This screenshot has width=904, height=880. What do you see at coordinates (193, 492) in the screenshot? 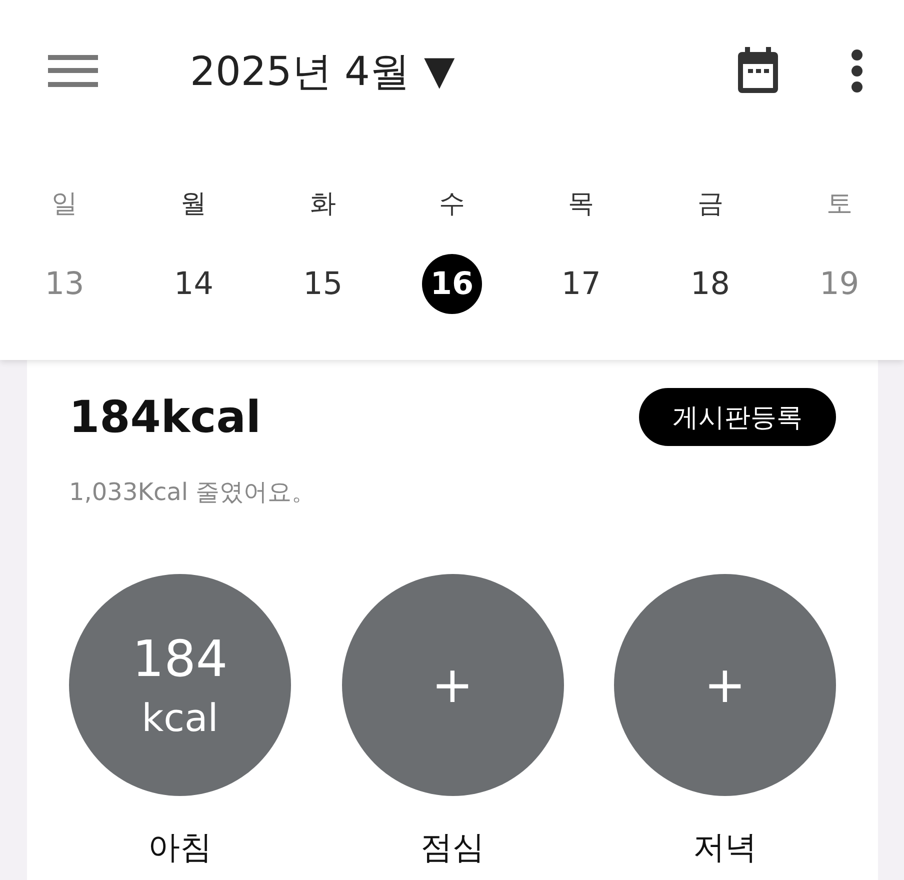
I see `calorie-note: 1,033Kcal 줄였어요。` at bounding box center [193, 492].